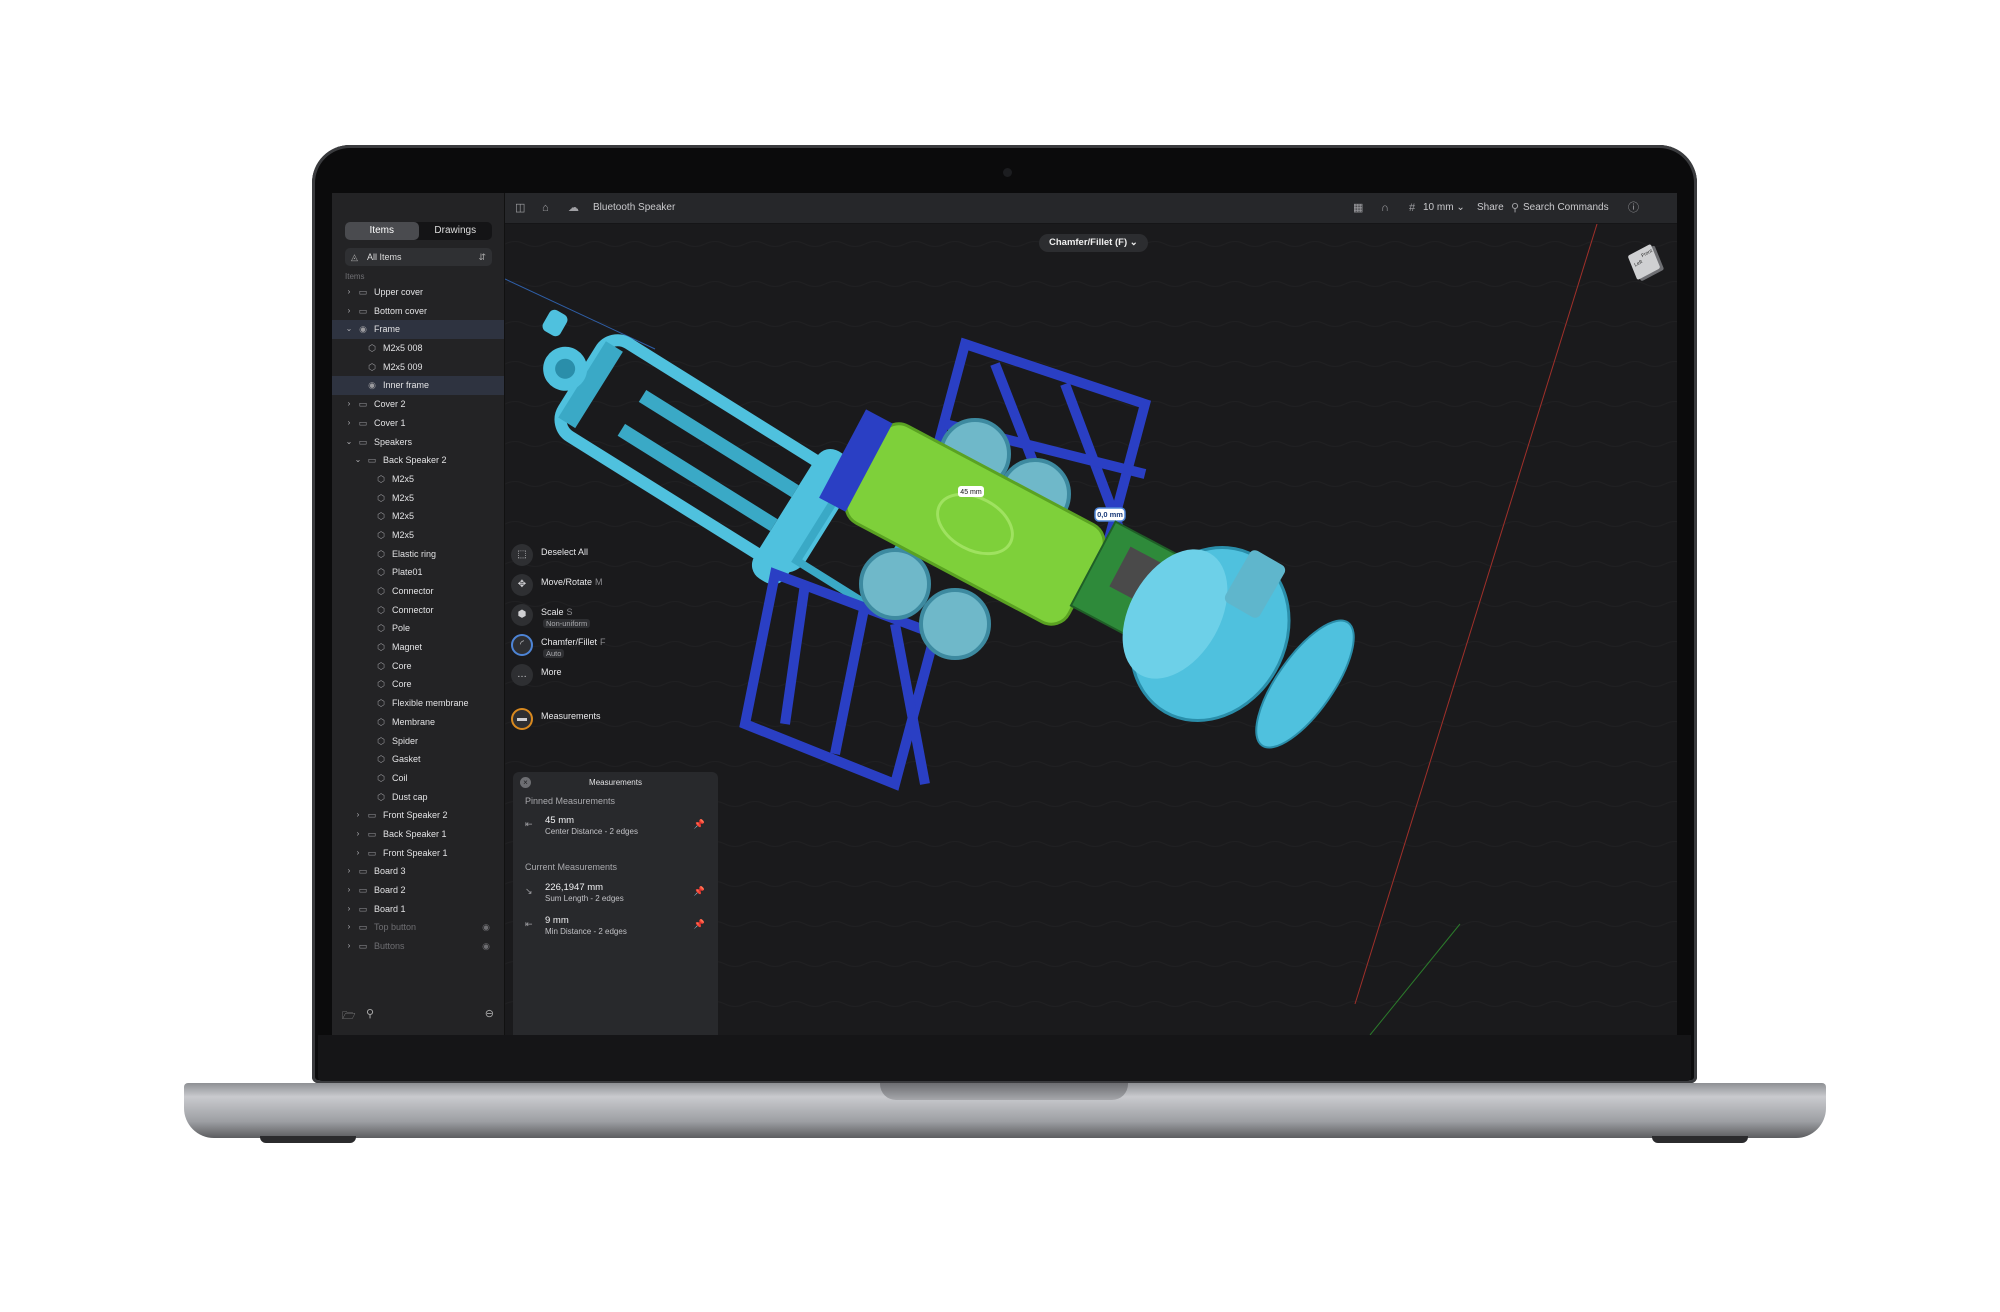 Image resolution: width=2000 pixels, height=1312 pixels. What do you see at coordinates (418, 890) in the screenshot?
I see `tree-item: › ▭ Board 2` at bounding box center [418, 890].